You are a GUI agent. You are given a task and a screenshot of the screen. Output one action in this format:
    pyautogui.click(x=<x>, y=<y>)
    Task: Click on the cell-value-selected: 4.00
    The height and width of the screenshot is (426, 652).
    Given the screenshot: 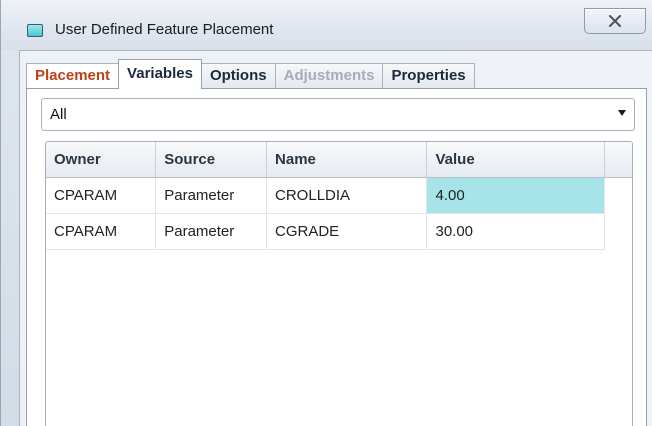 What is the action you would take?
    pyautogui.click(x=515, y=195)
    